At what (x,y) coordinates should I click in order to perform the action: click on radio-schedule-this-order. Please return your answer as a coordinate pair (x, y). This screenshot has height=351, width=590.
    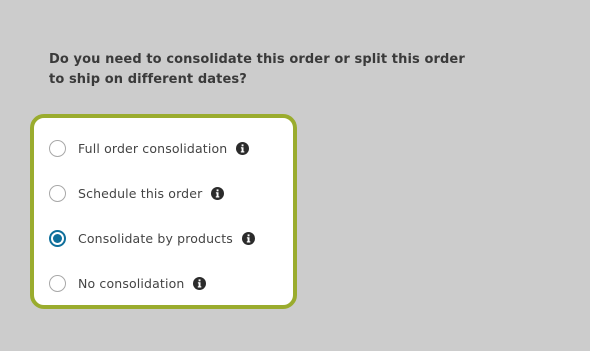
    Looking at the image, I should click on (57, 193).